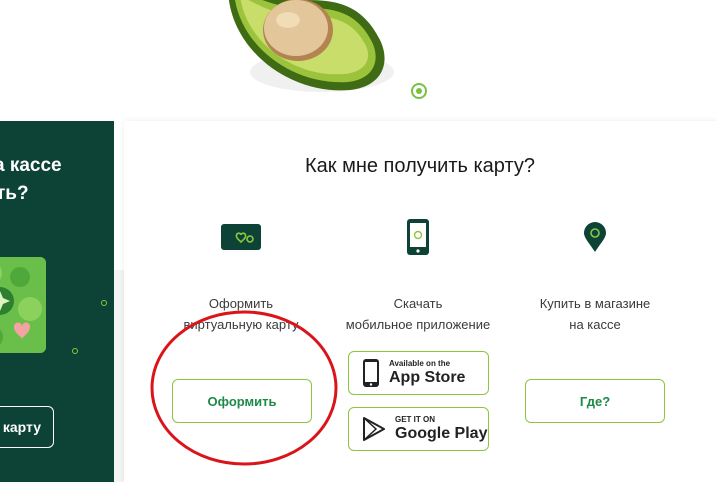  I want to click on card-pattern-image, so click(23, 305).